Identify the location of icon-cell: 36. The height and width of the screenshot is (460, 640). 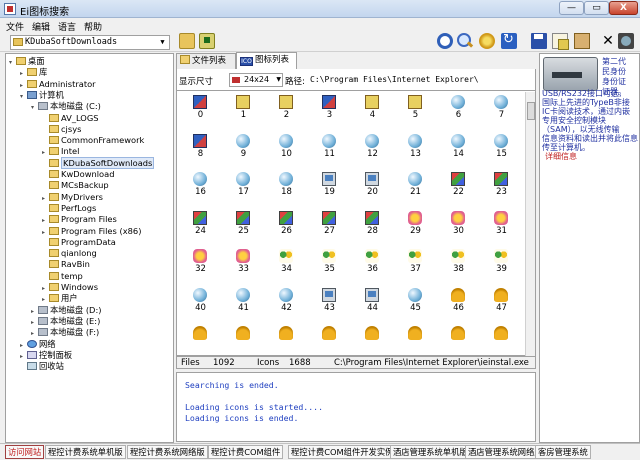
(372, 261).